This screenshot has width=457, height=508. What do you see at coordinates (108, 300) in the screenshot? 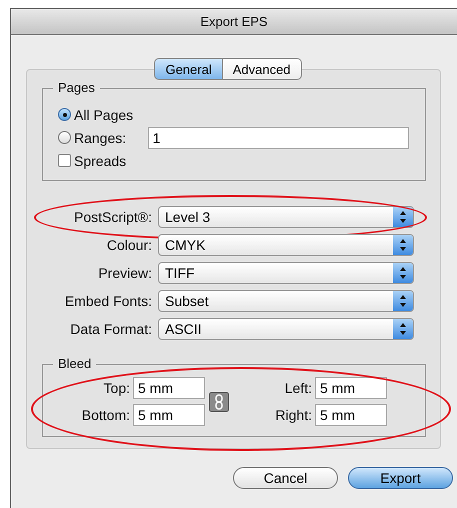
I see `setting-label: Embed Fonts:` at bounding box center [108, 300].